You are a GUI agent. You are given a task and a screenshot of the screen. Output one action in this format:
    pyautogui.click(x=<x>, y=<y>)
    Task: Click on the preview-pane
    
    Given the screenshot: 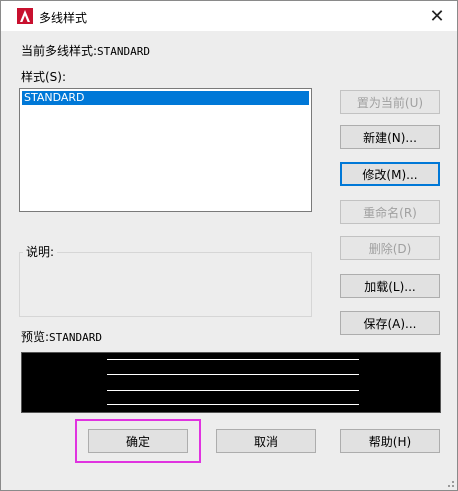 What is the action you would take?
    pyautogui.click(x=231, y=382)
    